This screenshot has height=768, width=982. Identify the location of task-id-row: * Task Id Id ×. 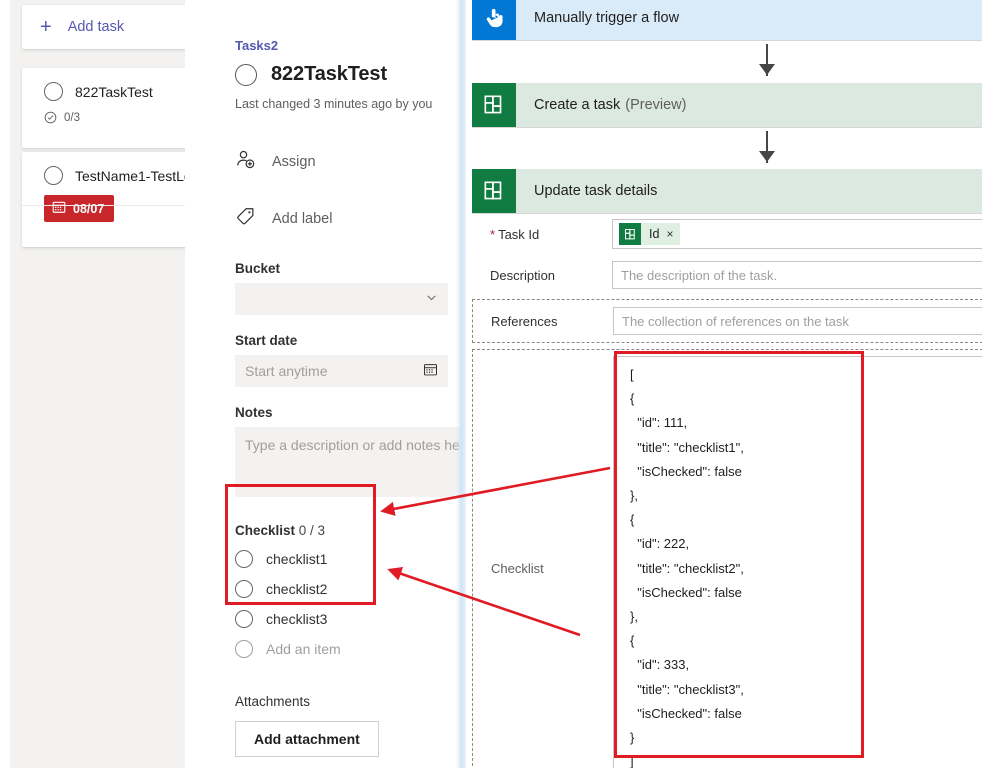
(727, 234).